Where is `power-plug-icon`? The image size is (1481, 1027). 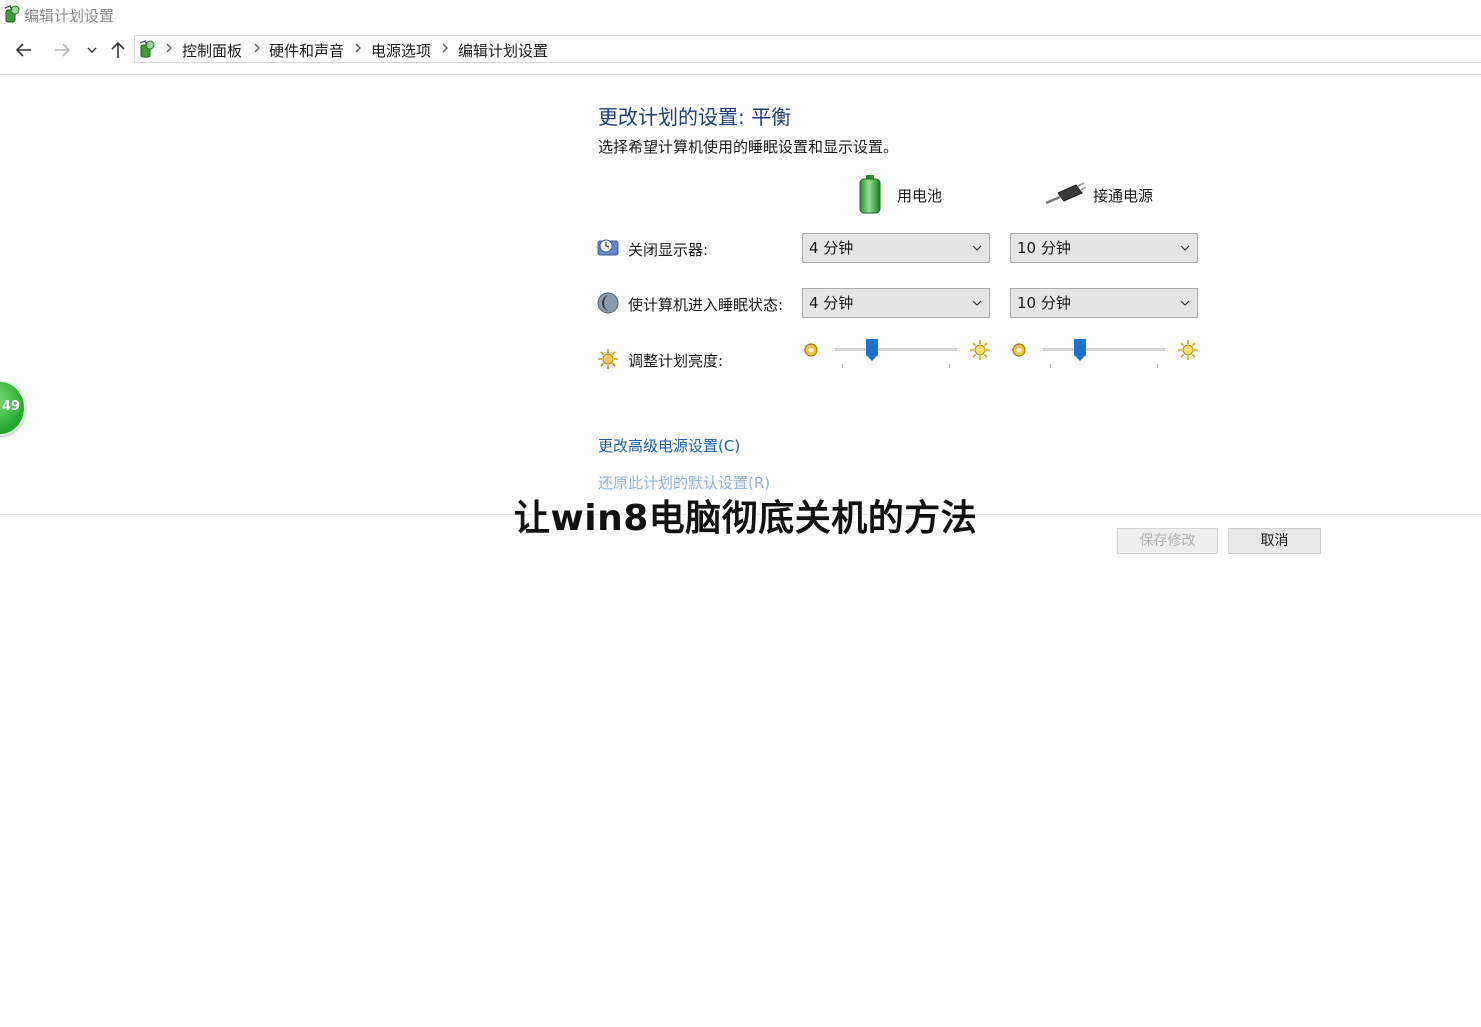 power-plug-icon is located at coordinates (1065, 193).